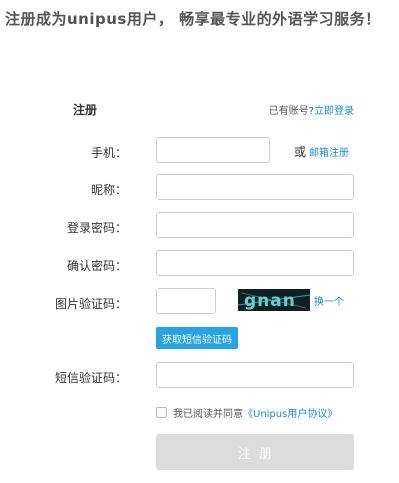 Image resolution: width=399 pixels, height=483 pixels. Describe the element at coordinates (255, 187) in the screenshot. I see `nickname-input` at that location.